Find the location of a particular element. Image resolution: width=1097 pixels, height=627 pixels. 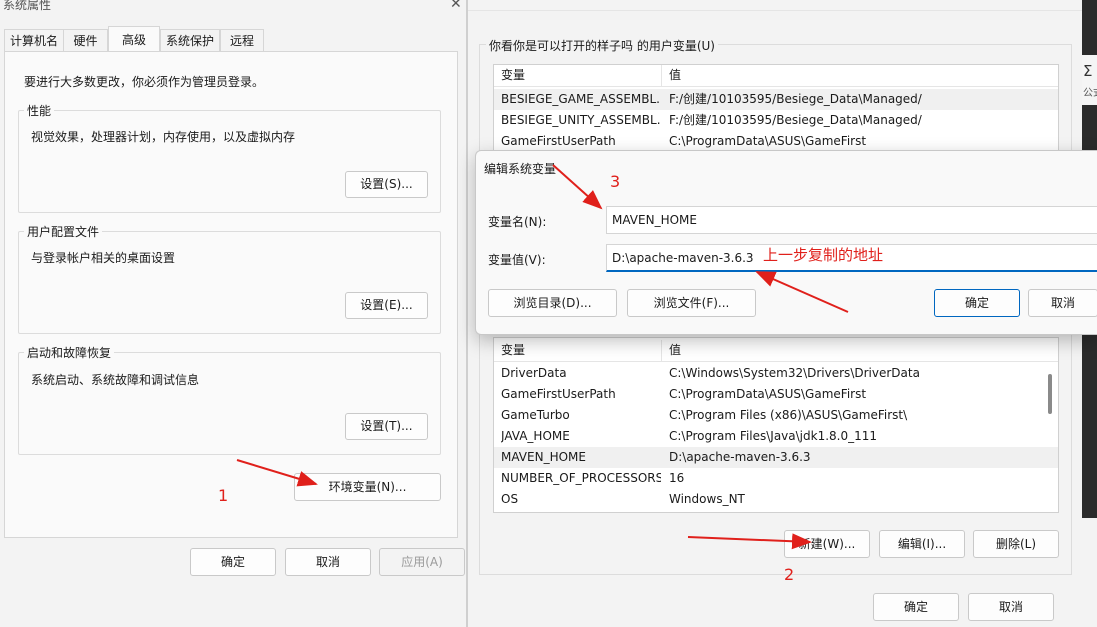

annotation-arrow-note is located at coordinates (802, 292).